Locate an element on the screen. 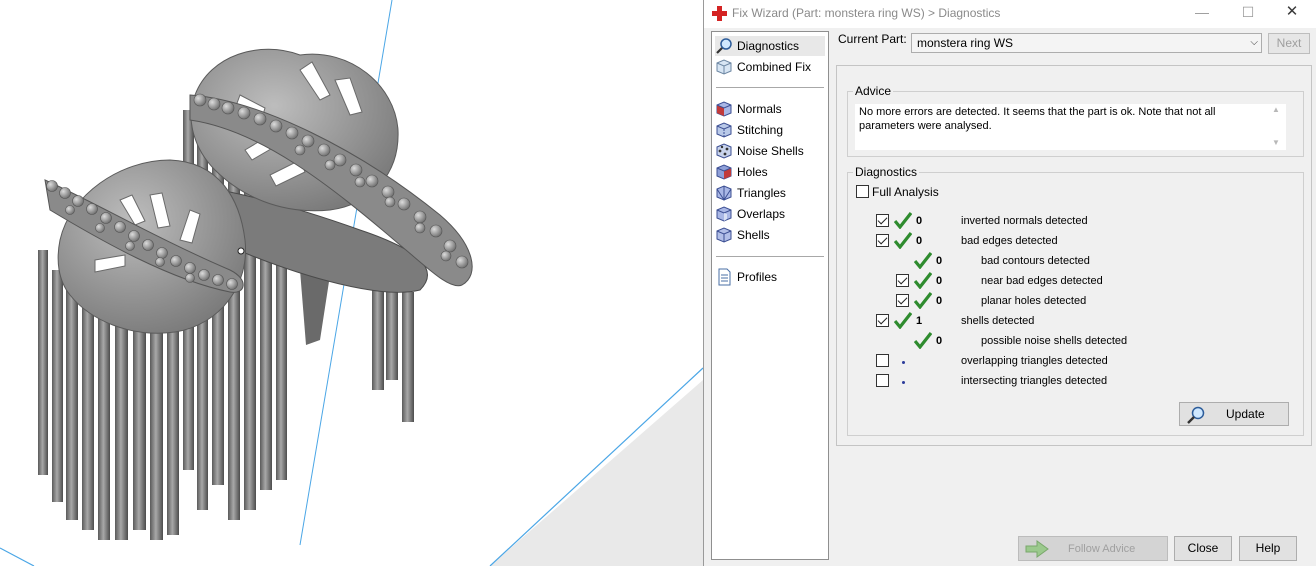 This screenshot has height=566, width=1316. nav-item-noise-shells: Noise Shells is located at coordinates (770, 151).